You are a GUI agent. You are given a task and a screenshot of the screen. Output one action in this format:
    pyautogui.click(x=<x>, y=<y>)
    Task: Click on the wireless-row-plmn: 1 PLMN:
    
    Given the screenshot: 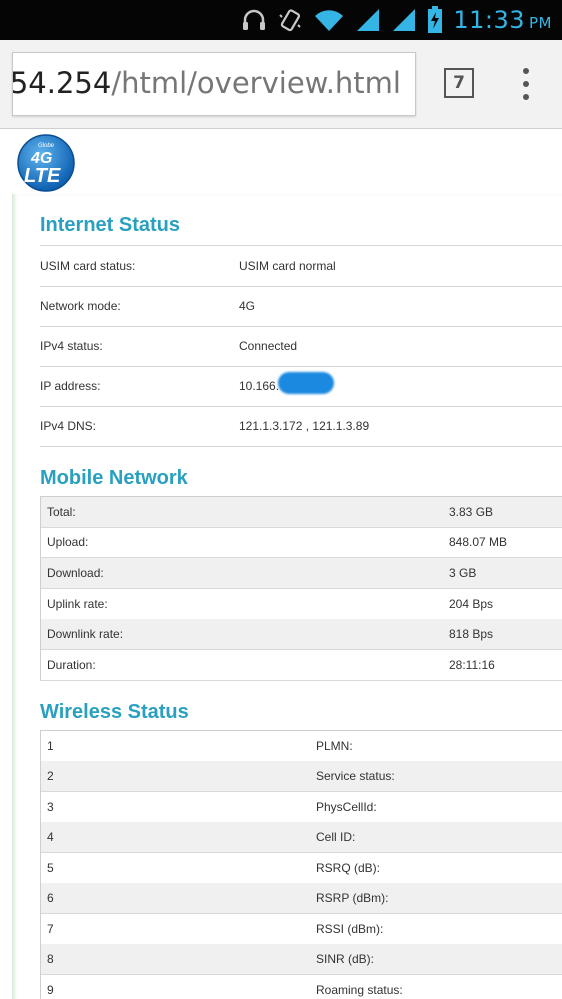 What is the action you would take?
    pyautogui.click(x=301, y=746)
    